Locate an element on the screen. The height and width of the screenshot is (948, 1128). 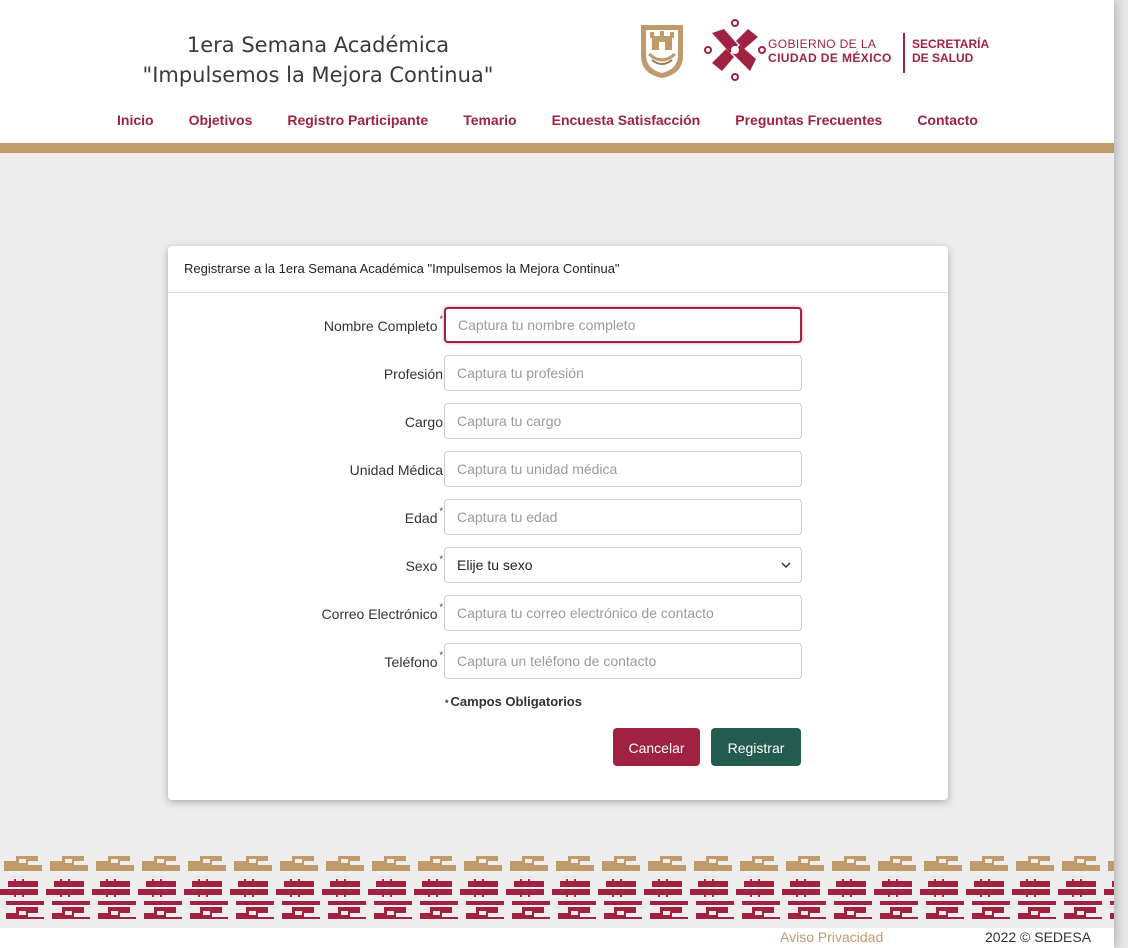
cancel-button: Cancelar is located at coordinates (656, 747).